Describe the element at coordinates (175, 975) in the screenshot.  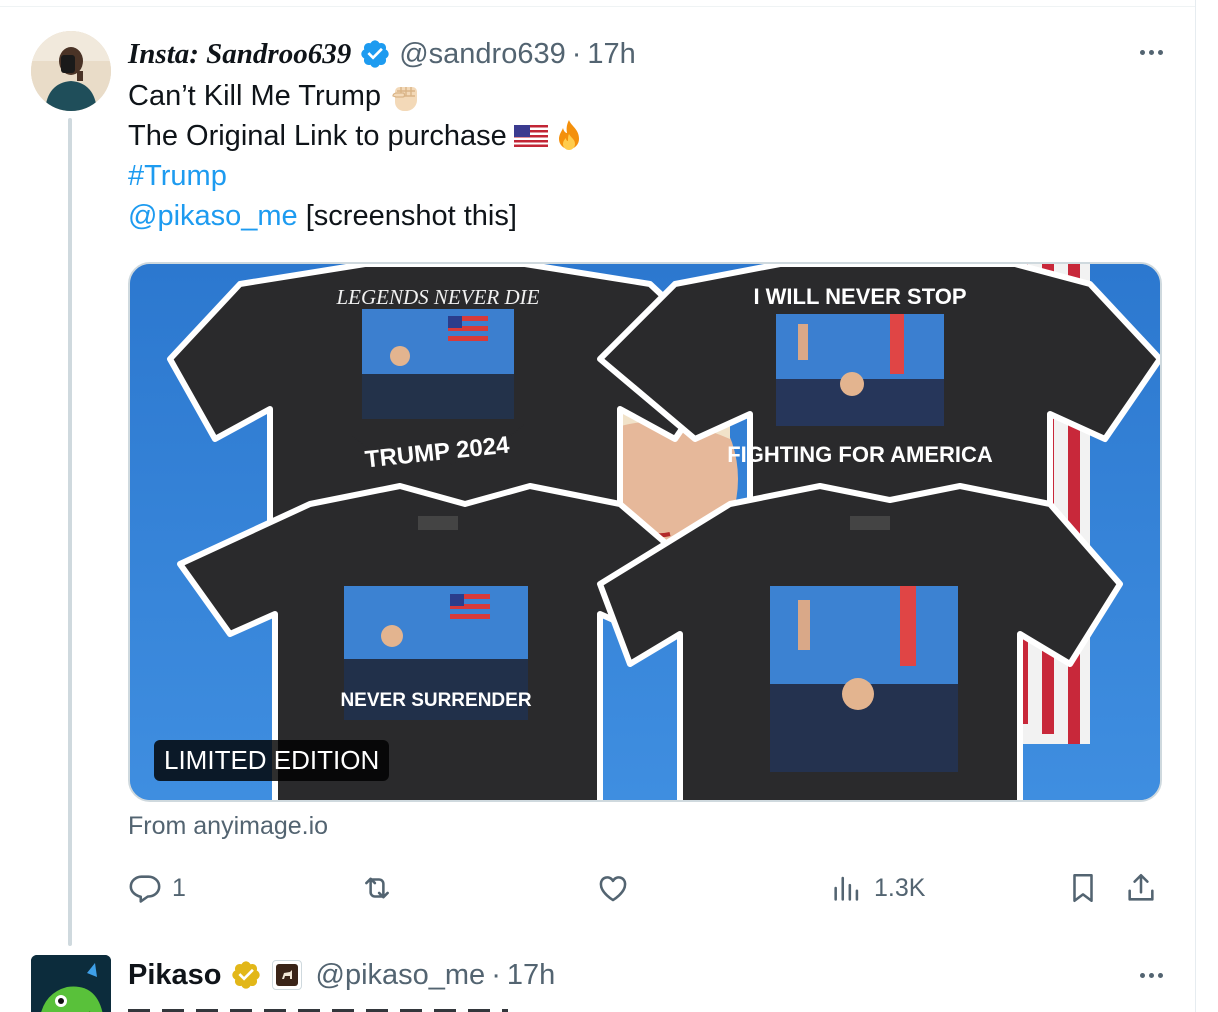
I see `pikaso-display-name: Pikaso` at that location.